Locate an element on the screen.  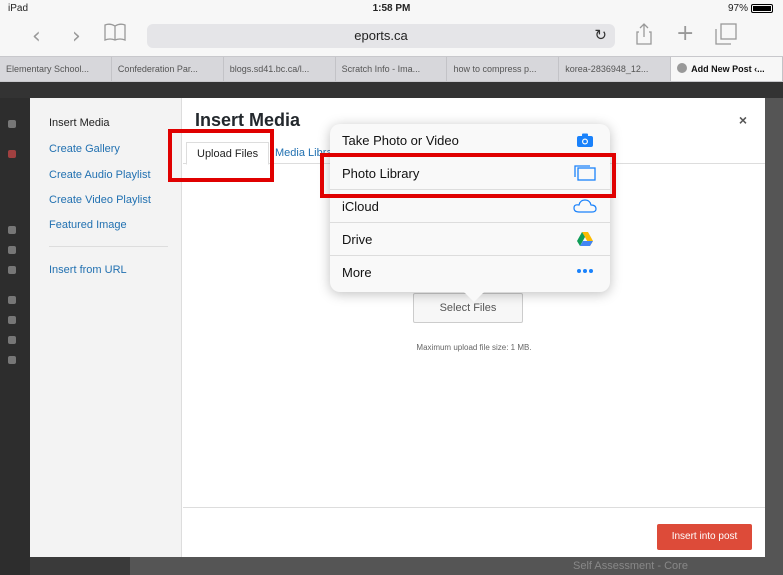
back-icon: ‹ is located at coordinates (36, 36).